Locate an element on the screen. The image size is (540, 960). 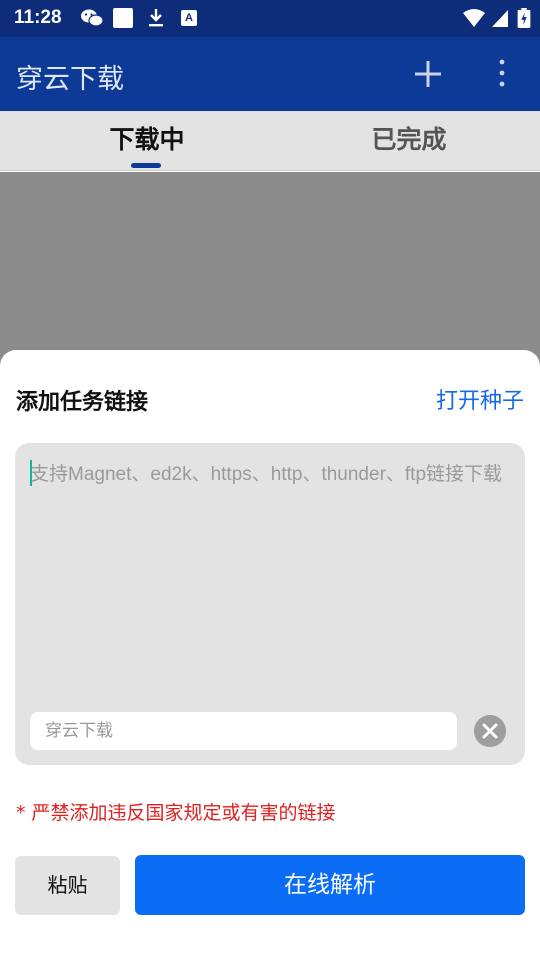
text-caret is located at coordinates (31, 473).